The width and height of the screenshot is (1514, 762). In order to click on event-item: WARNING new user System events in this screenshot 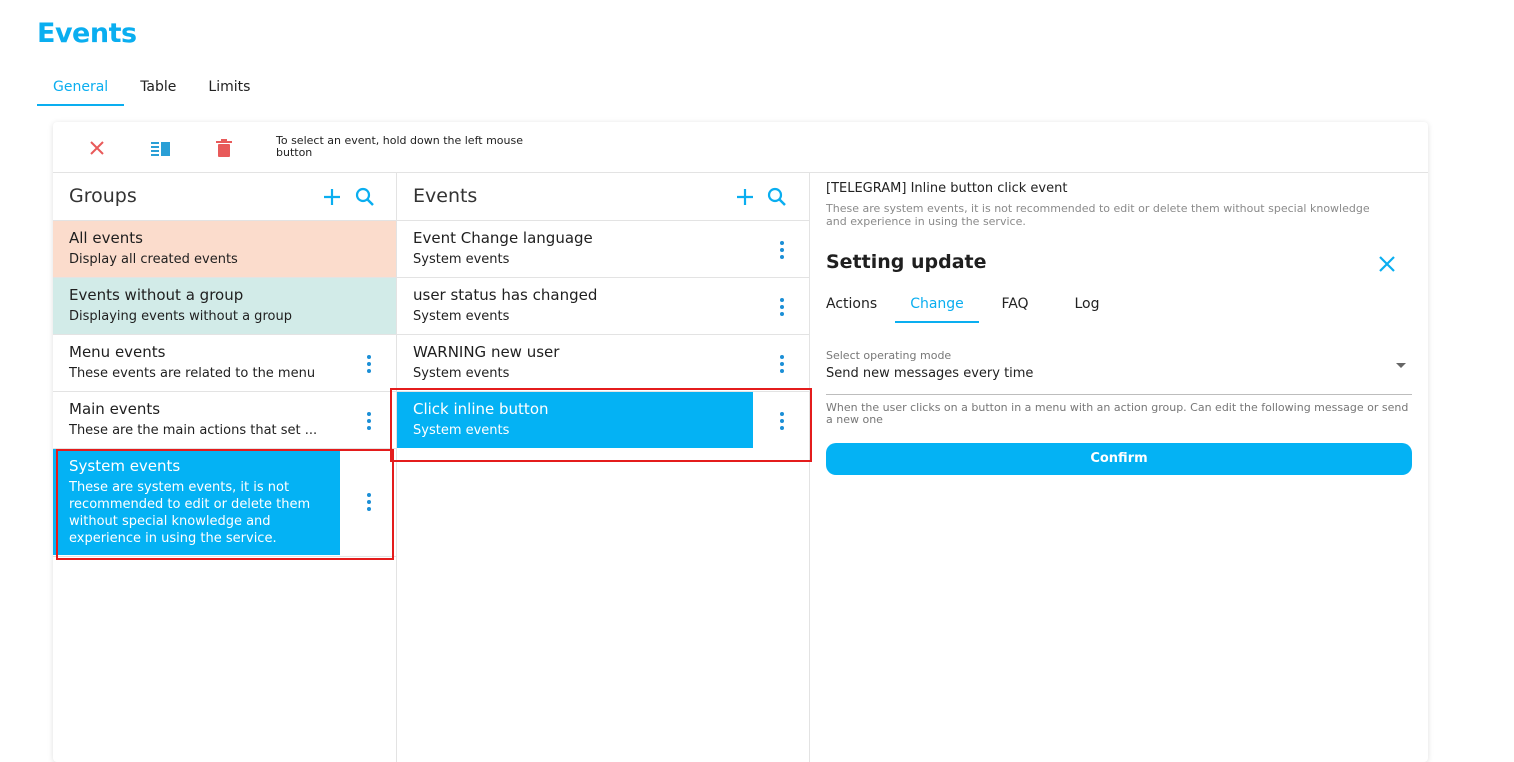, I will do `click(603, 363)`.